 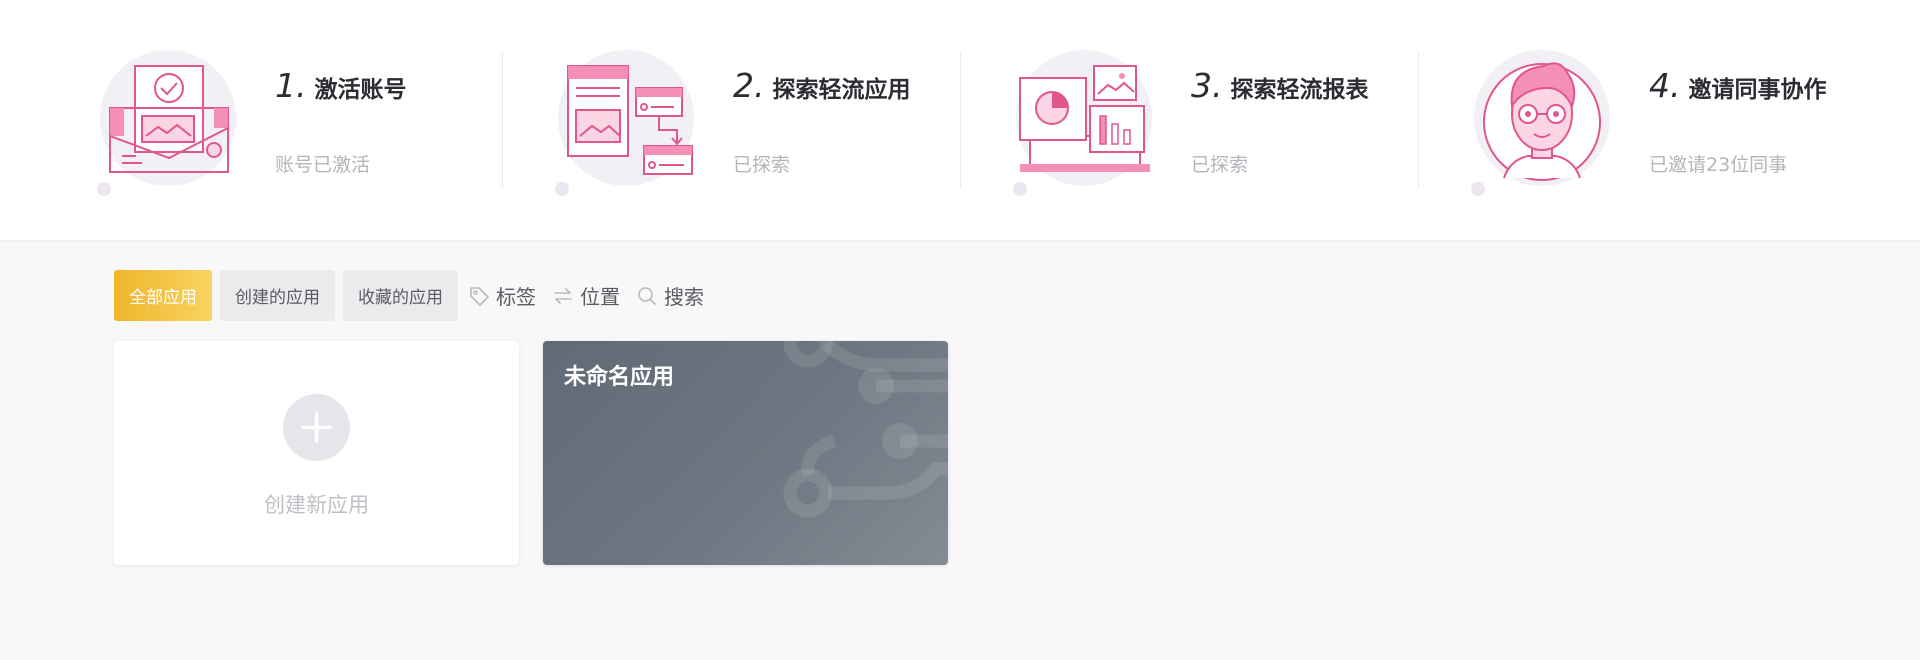 What do you see at coordinates (479, 296) in the screenshot?
I see `tag-icon` at bounding box center [479, 296].